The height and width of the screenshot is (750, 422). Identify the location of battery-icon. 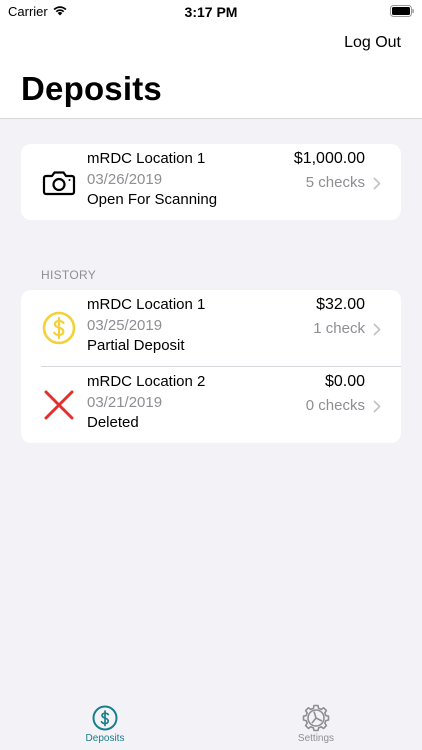
(402, 11).